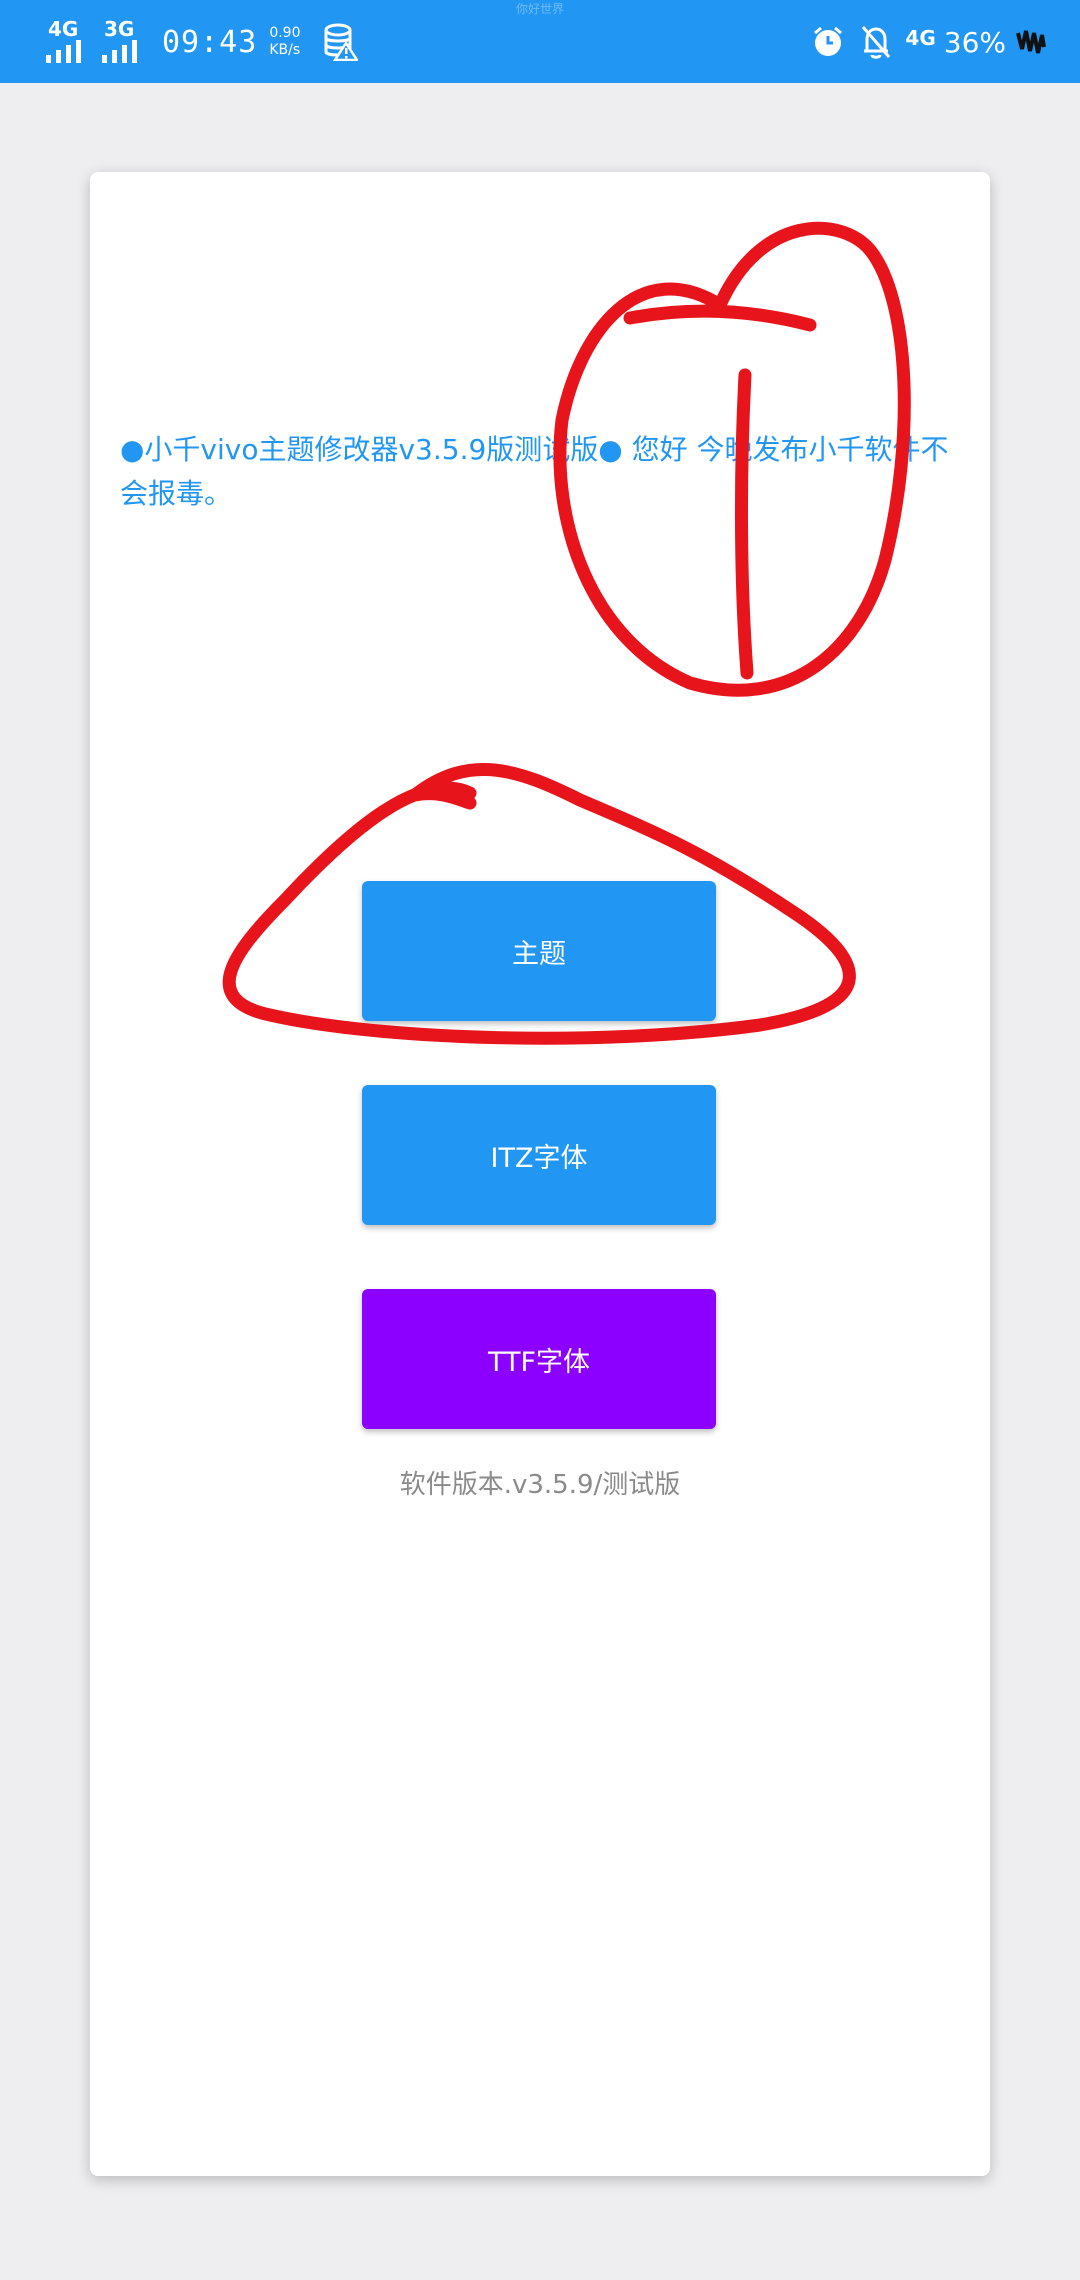 This screenshot has height=2280, width=1080. What do you see at coordinates (539, 1155) in the screenshot?
I see `itz-font-button: ITZ字体` at bounding box center [539, 1155].